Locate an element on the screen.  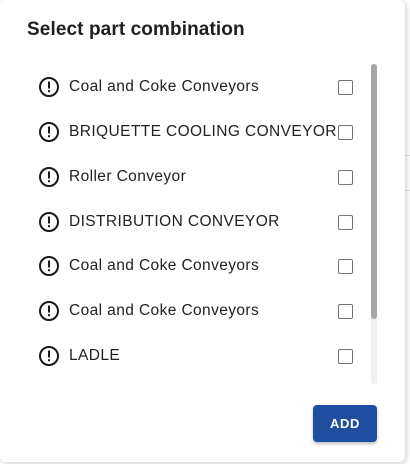
list-item: Roller Conveyor is located at coordinates (196, 177).